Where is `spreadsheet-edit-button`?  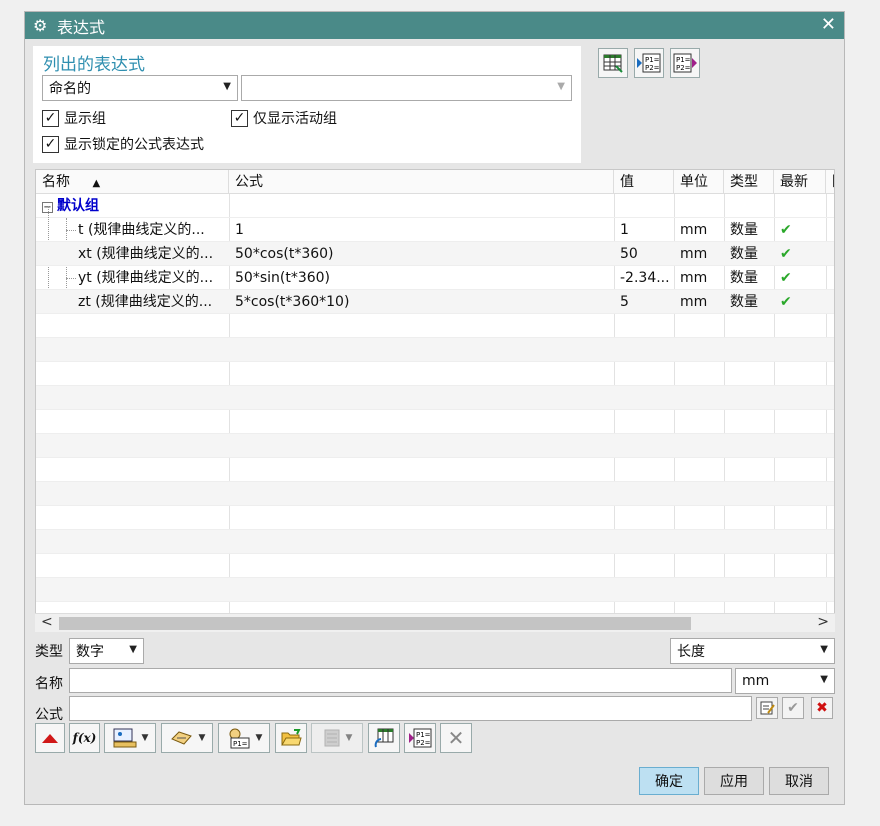 spreadsheet-edit-button is located at coordinates (384, 738).